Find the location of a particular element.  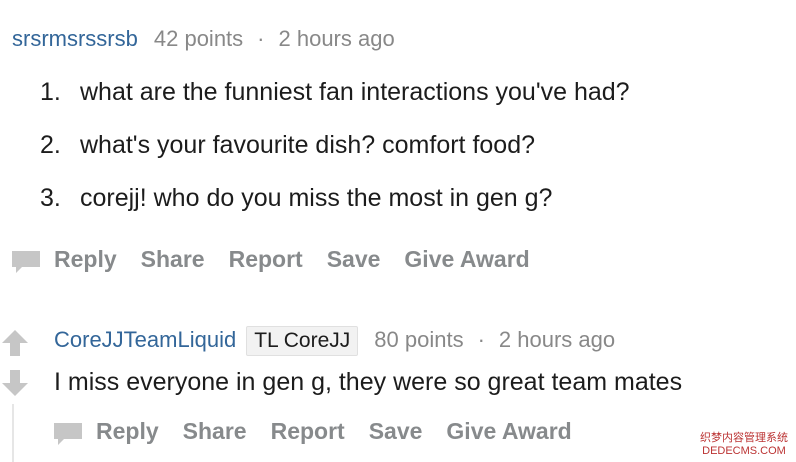

username-link: srsrmsrssrsb is located at coordinates (75, 39).